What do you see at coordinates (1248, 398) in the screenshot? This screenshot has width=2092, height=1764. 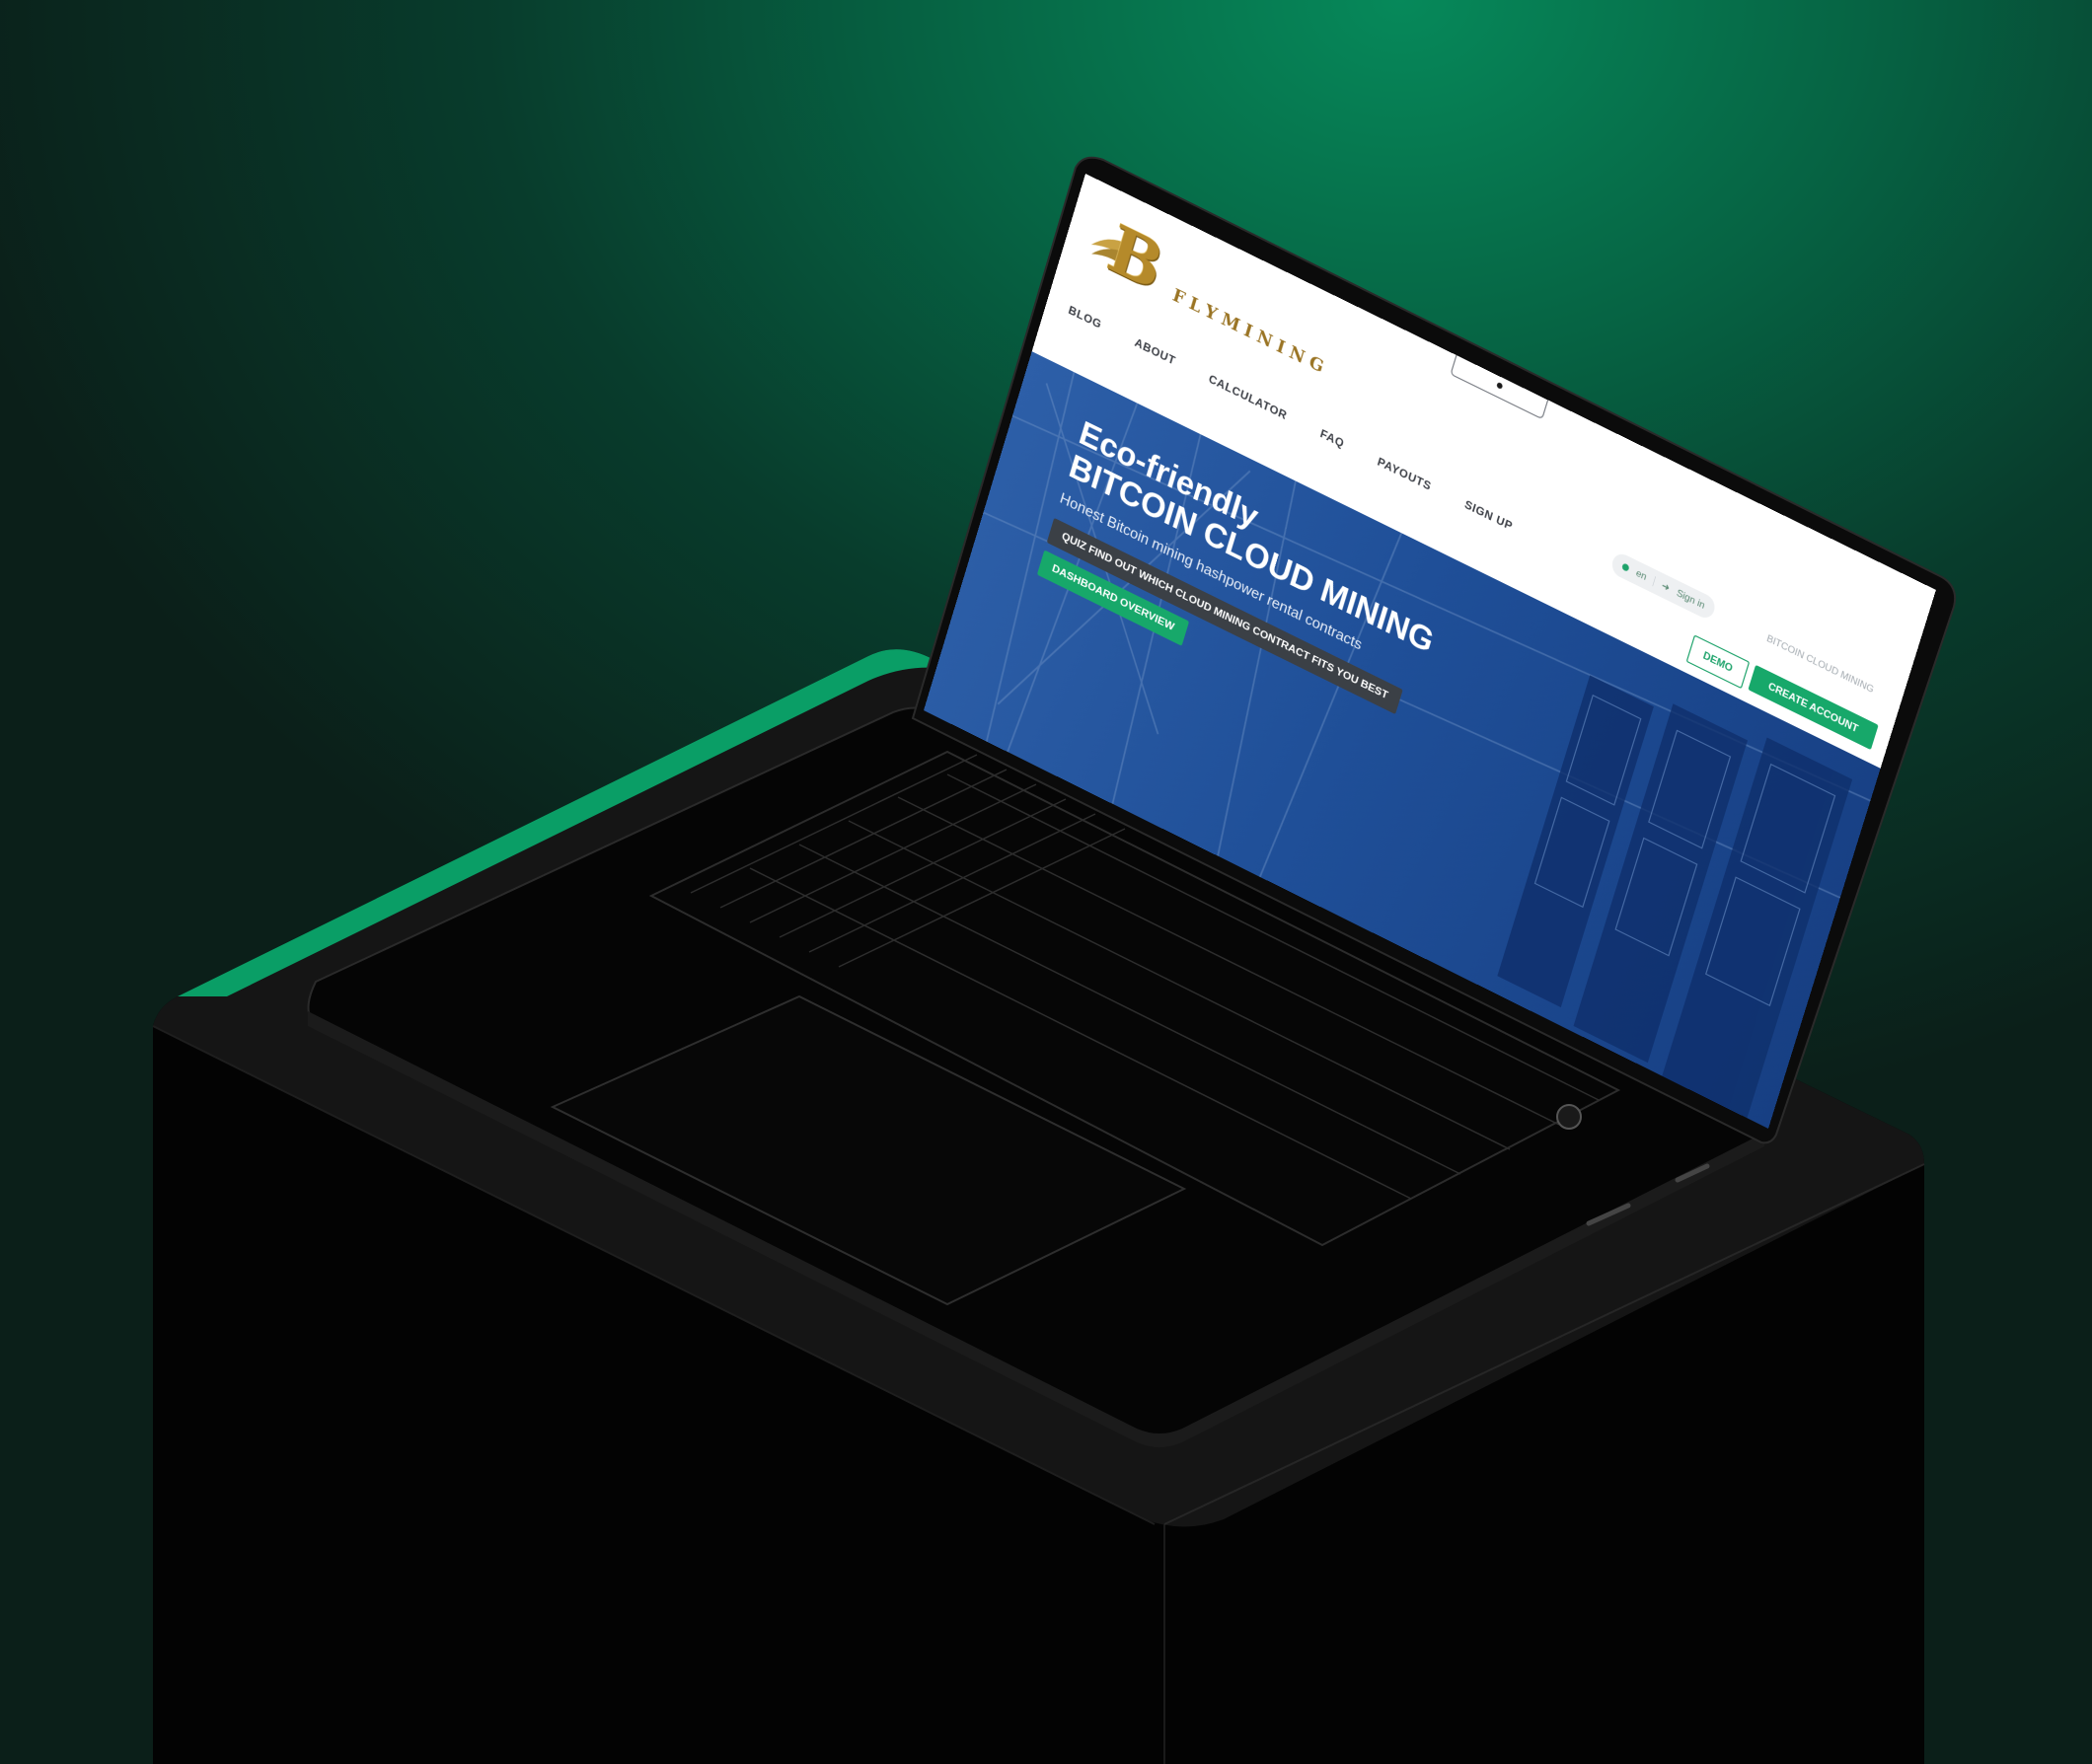 I see `nav-calculator: CALCULATOR` at bounding box center [1248, 398].